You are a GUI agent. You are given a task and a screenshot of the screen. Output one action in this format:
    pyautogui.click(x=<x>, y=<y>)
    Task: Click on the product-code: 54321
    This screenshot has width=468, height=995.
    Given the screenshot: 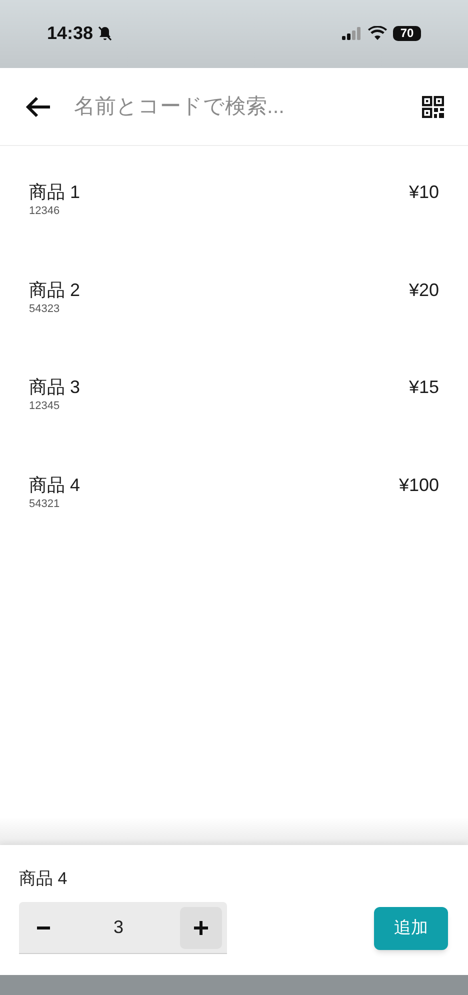 What is the action you would take?
    pyautogui.click(x=45, y=503)
    